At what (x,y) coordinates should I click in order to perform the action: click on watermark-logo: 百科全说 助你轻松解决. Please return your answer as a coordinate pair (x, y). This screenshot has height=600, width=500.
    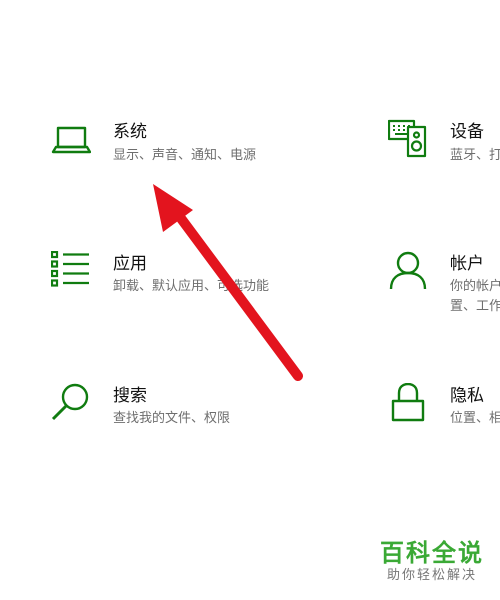
    Looking at the image, I should click on (432, 561).